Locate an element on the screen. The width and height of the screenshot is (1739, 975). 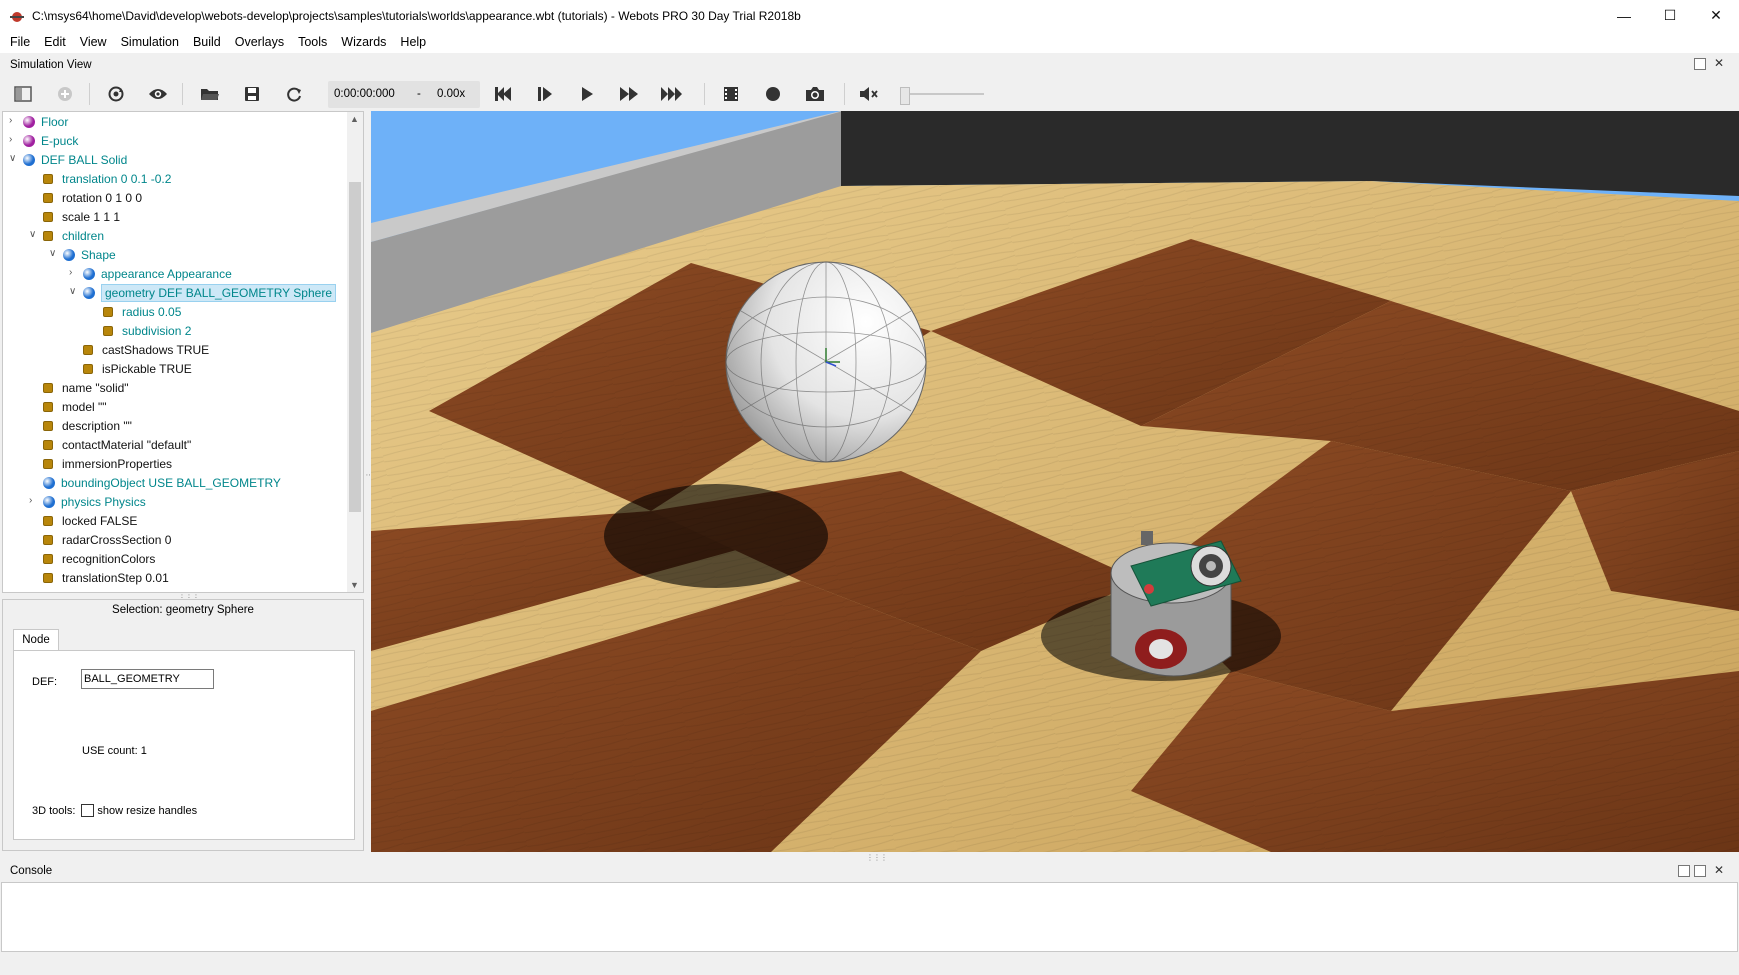
mute-icon is located at coordinates (869, 94).